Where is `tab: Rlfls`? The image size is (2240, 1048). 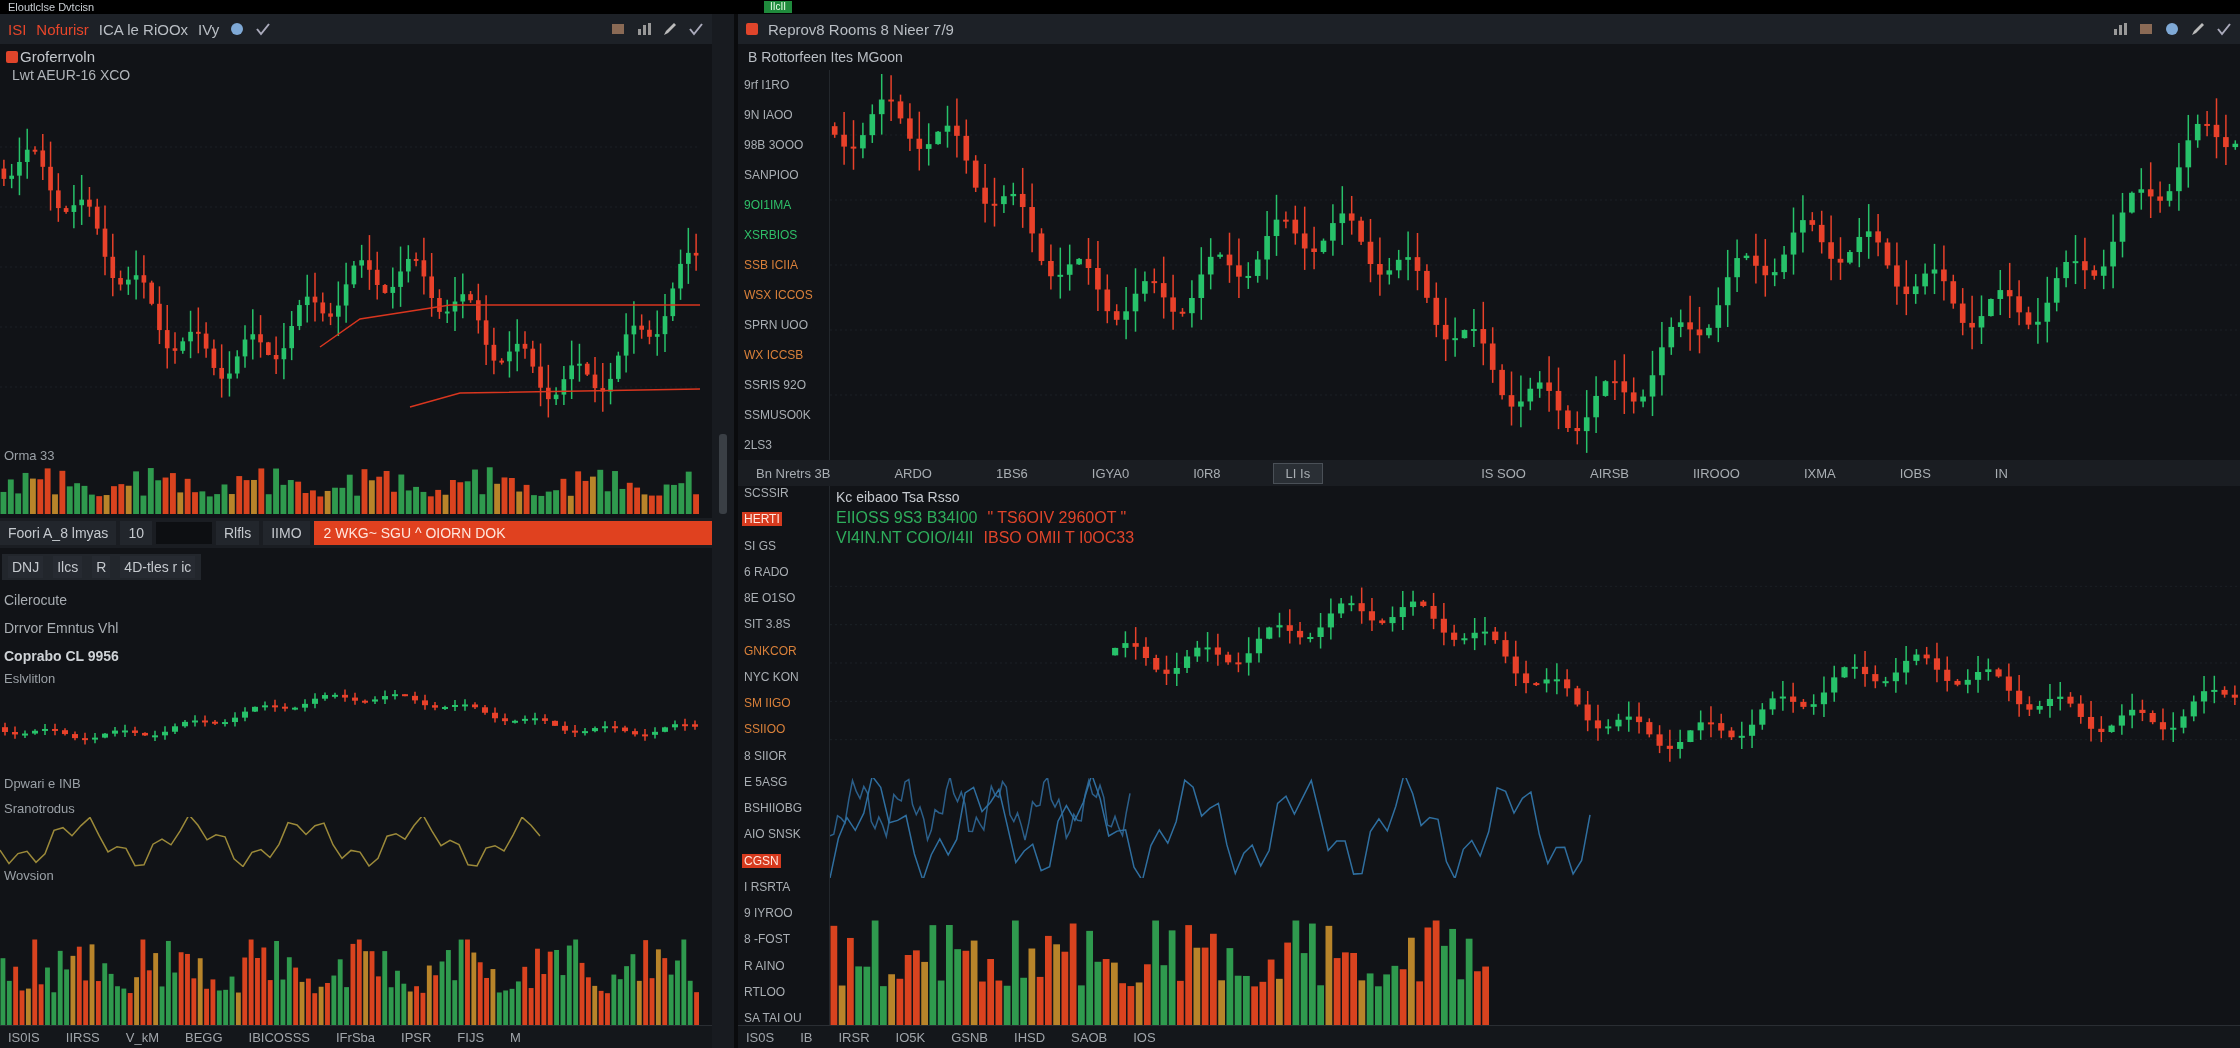 tab: Rlfls is located at coordinates (237, 533).